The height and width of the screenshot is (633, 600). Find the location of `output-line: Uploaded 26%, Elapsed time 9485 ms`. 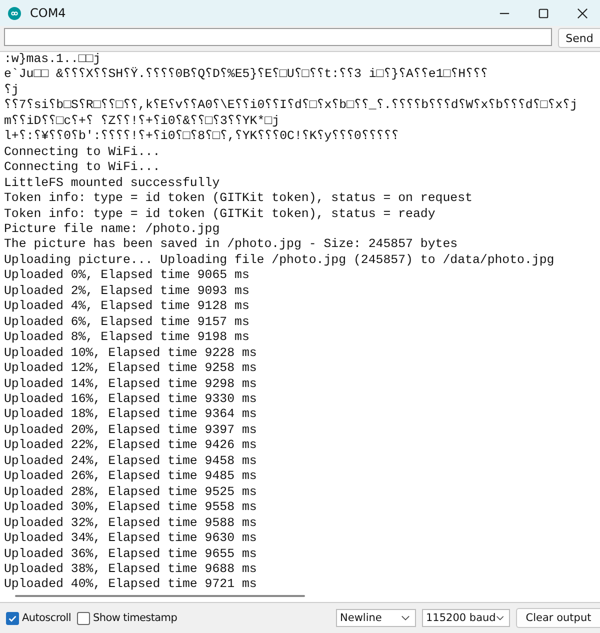

output-line: Uploaded 26%, Elapsed time 9485 ms is located at coordinates (130, 477).